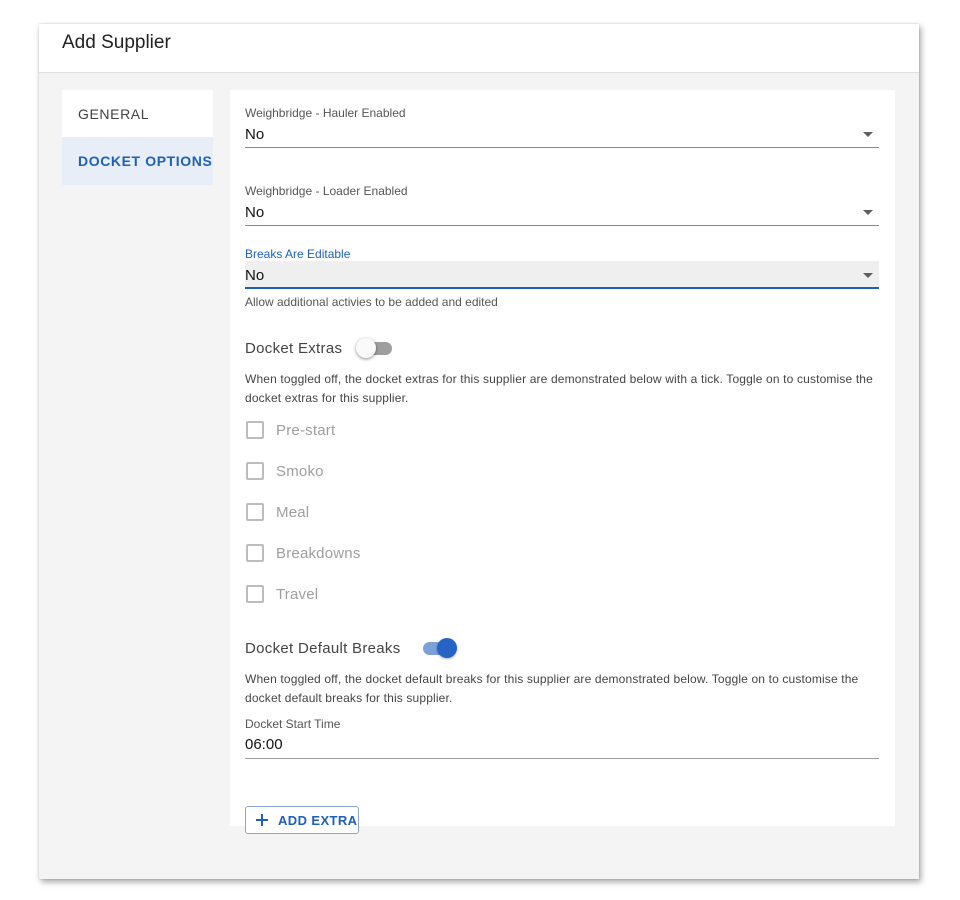  What do you see at coordinates (294, 348) in the screenshot?
I see `docket-extras-label: Docket Extras` at bounding box center [294, 348].